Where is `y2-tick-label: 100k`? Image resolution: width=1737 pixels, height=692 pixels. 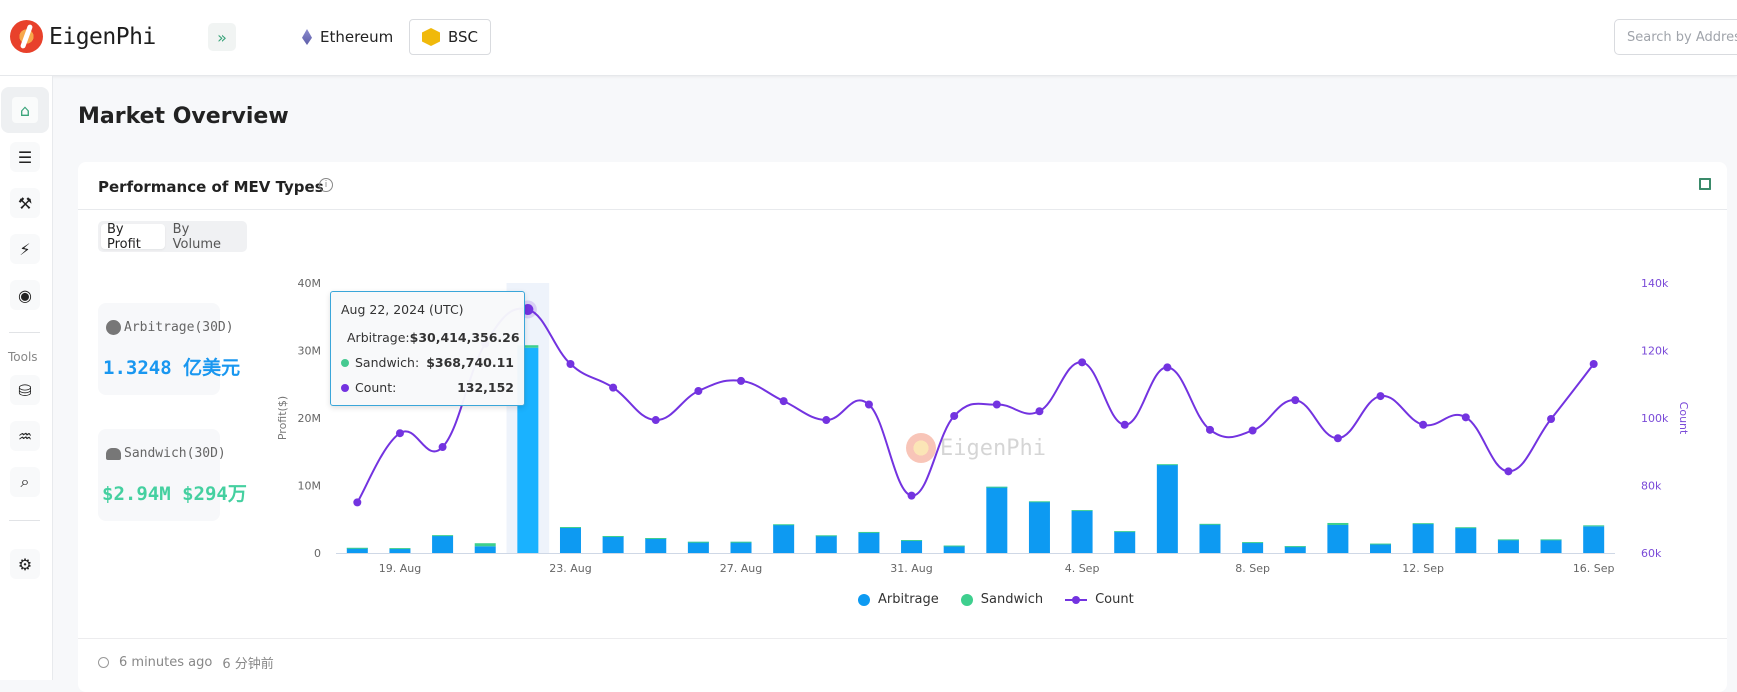 y2-tick-label: 100k is located at coordinates (1655, 418).